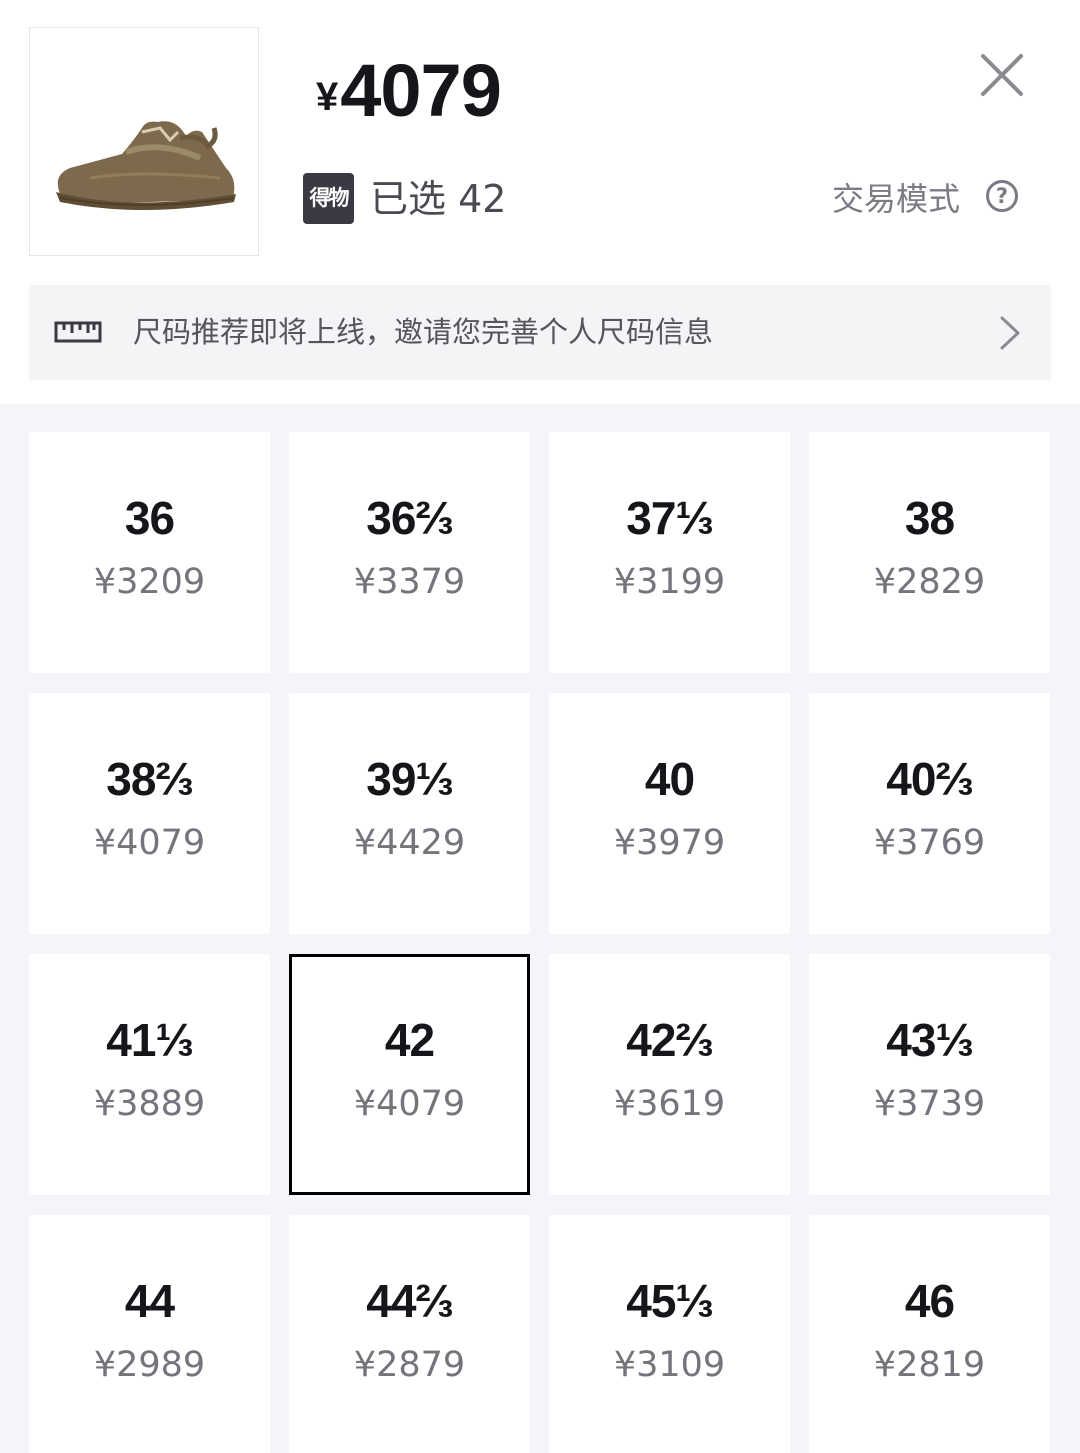  Describe the element at coordinates (149, 813) in the screenshot. I see `size-option: 38⅔ ¥4079` at that location.